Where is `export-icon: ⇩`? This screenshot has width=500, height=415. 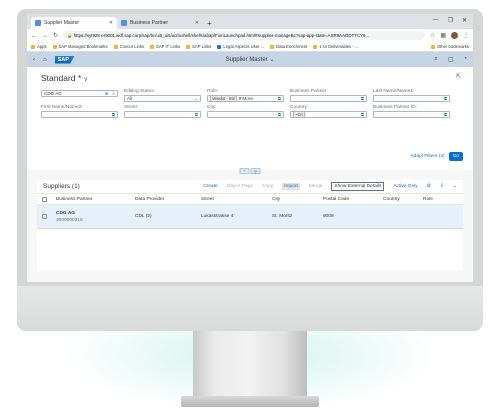
export-icon: ⇩ is located at coordinates (442, 186).